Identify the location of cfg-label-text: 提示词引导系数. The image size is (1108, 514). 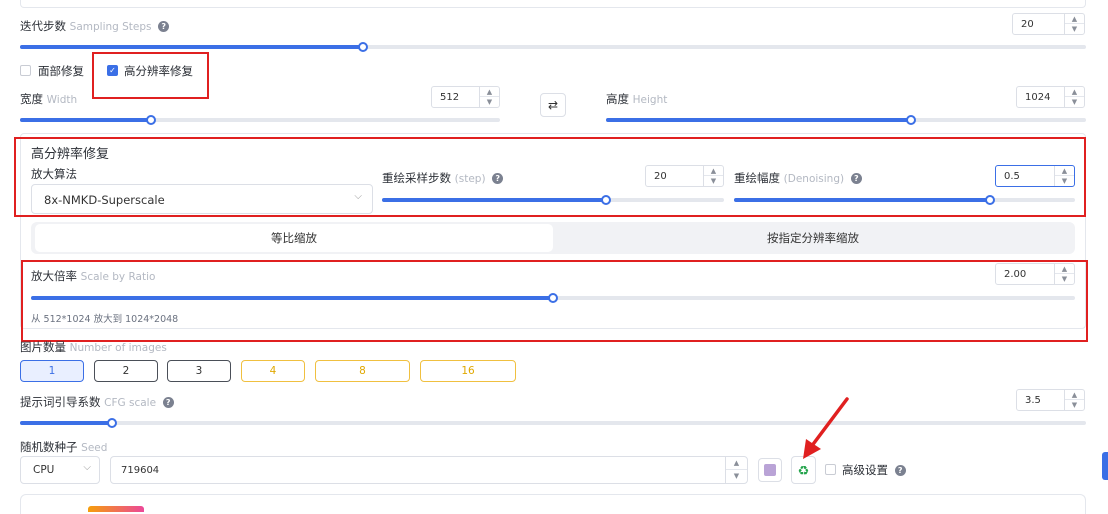
(60, 402).